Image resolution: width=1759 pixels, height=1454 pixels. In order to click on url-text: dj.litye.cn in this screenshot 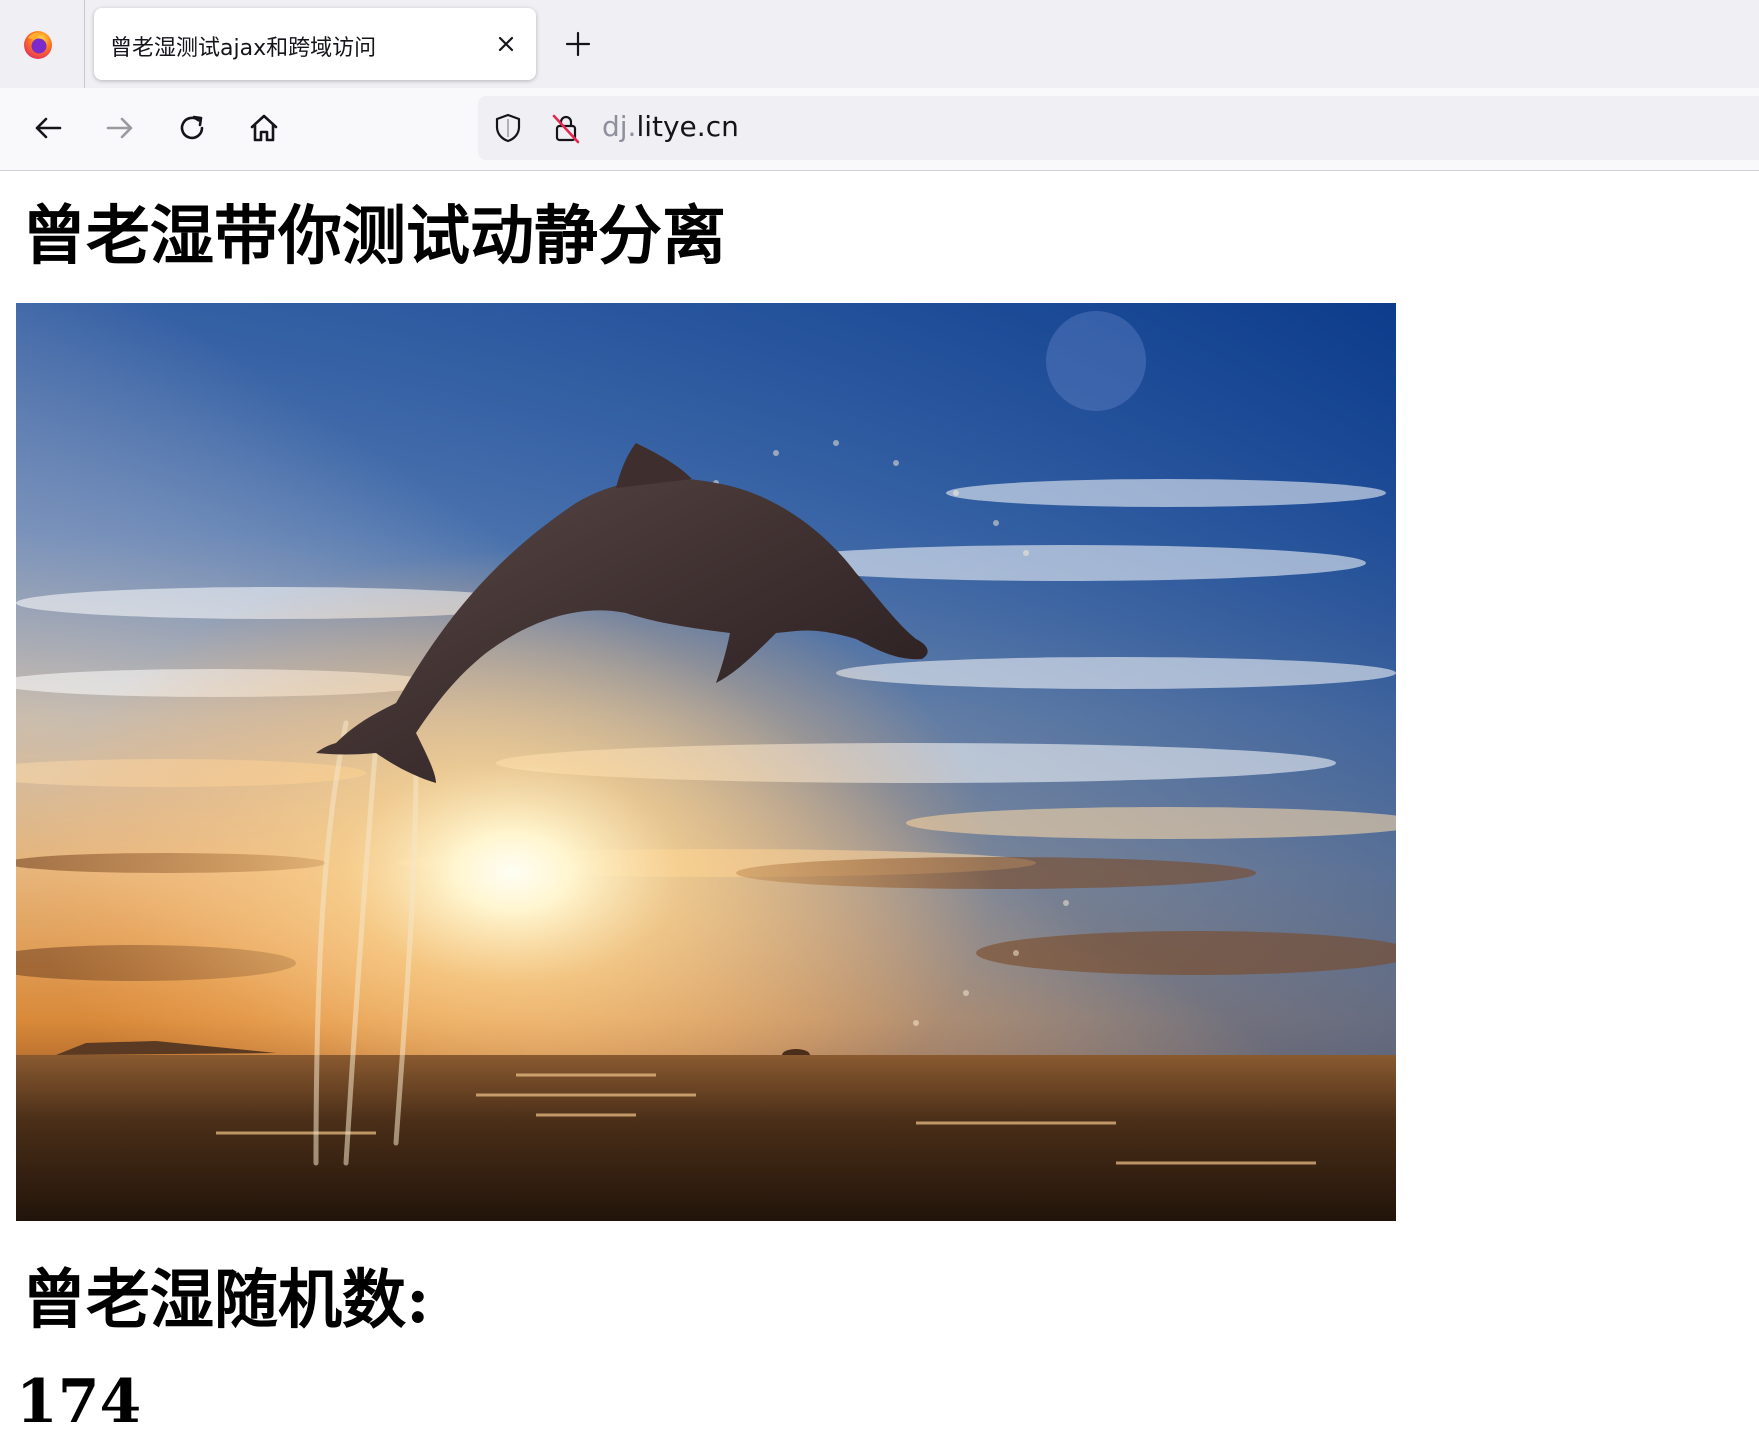, I will do `click(670, 126)`.